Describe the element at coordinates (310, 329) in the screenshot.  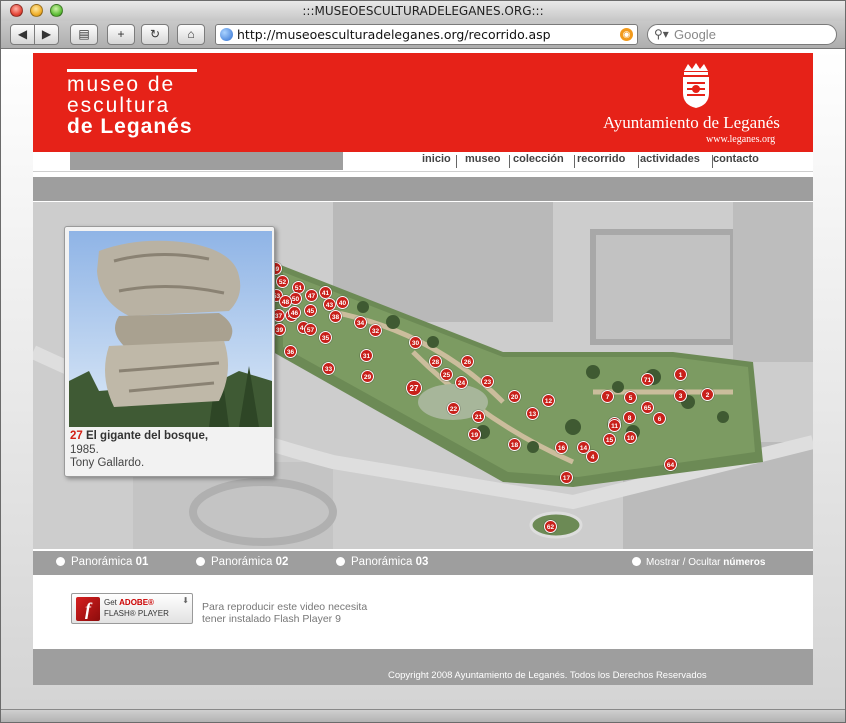
I see `sculpture-pin-57: 57` at that location.